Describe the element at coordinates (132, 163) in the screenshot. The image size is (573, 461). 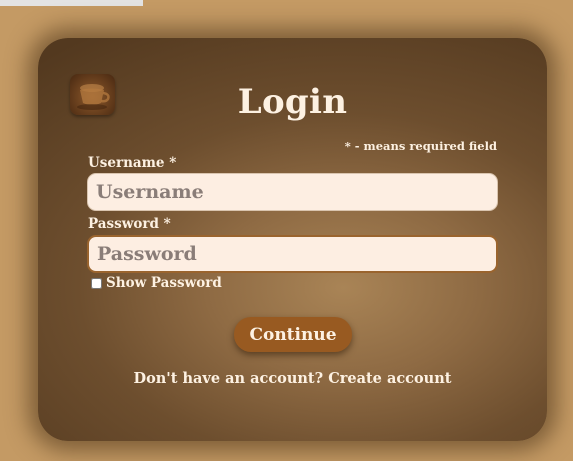
I see `username-label: Username *` at that location.